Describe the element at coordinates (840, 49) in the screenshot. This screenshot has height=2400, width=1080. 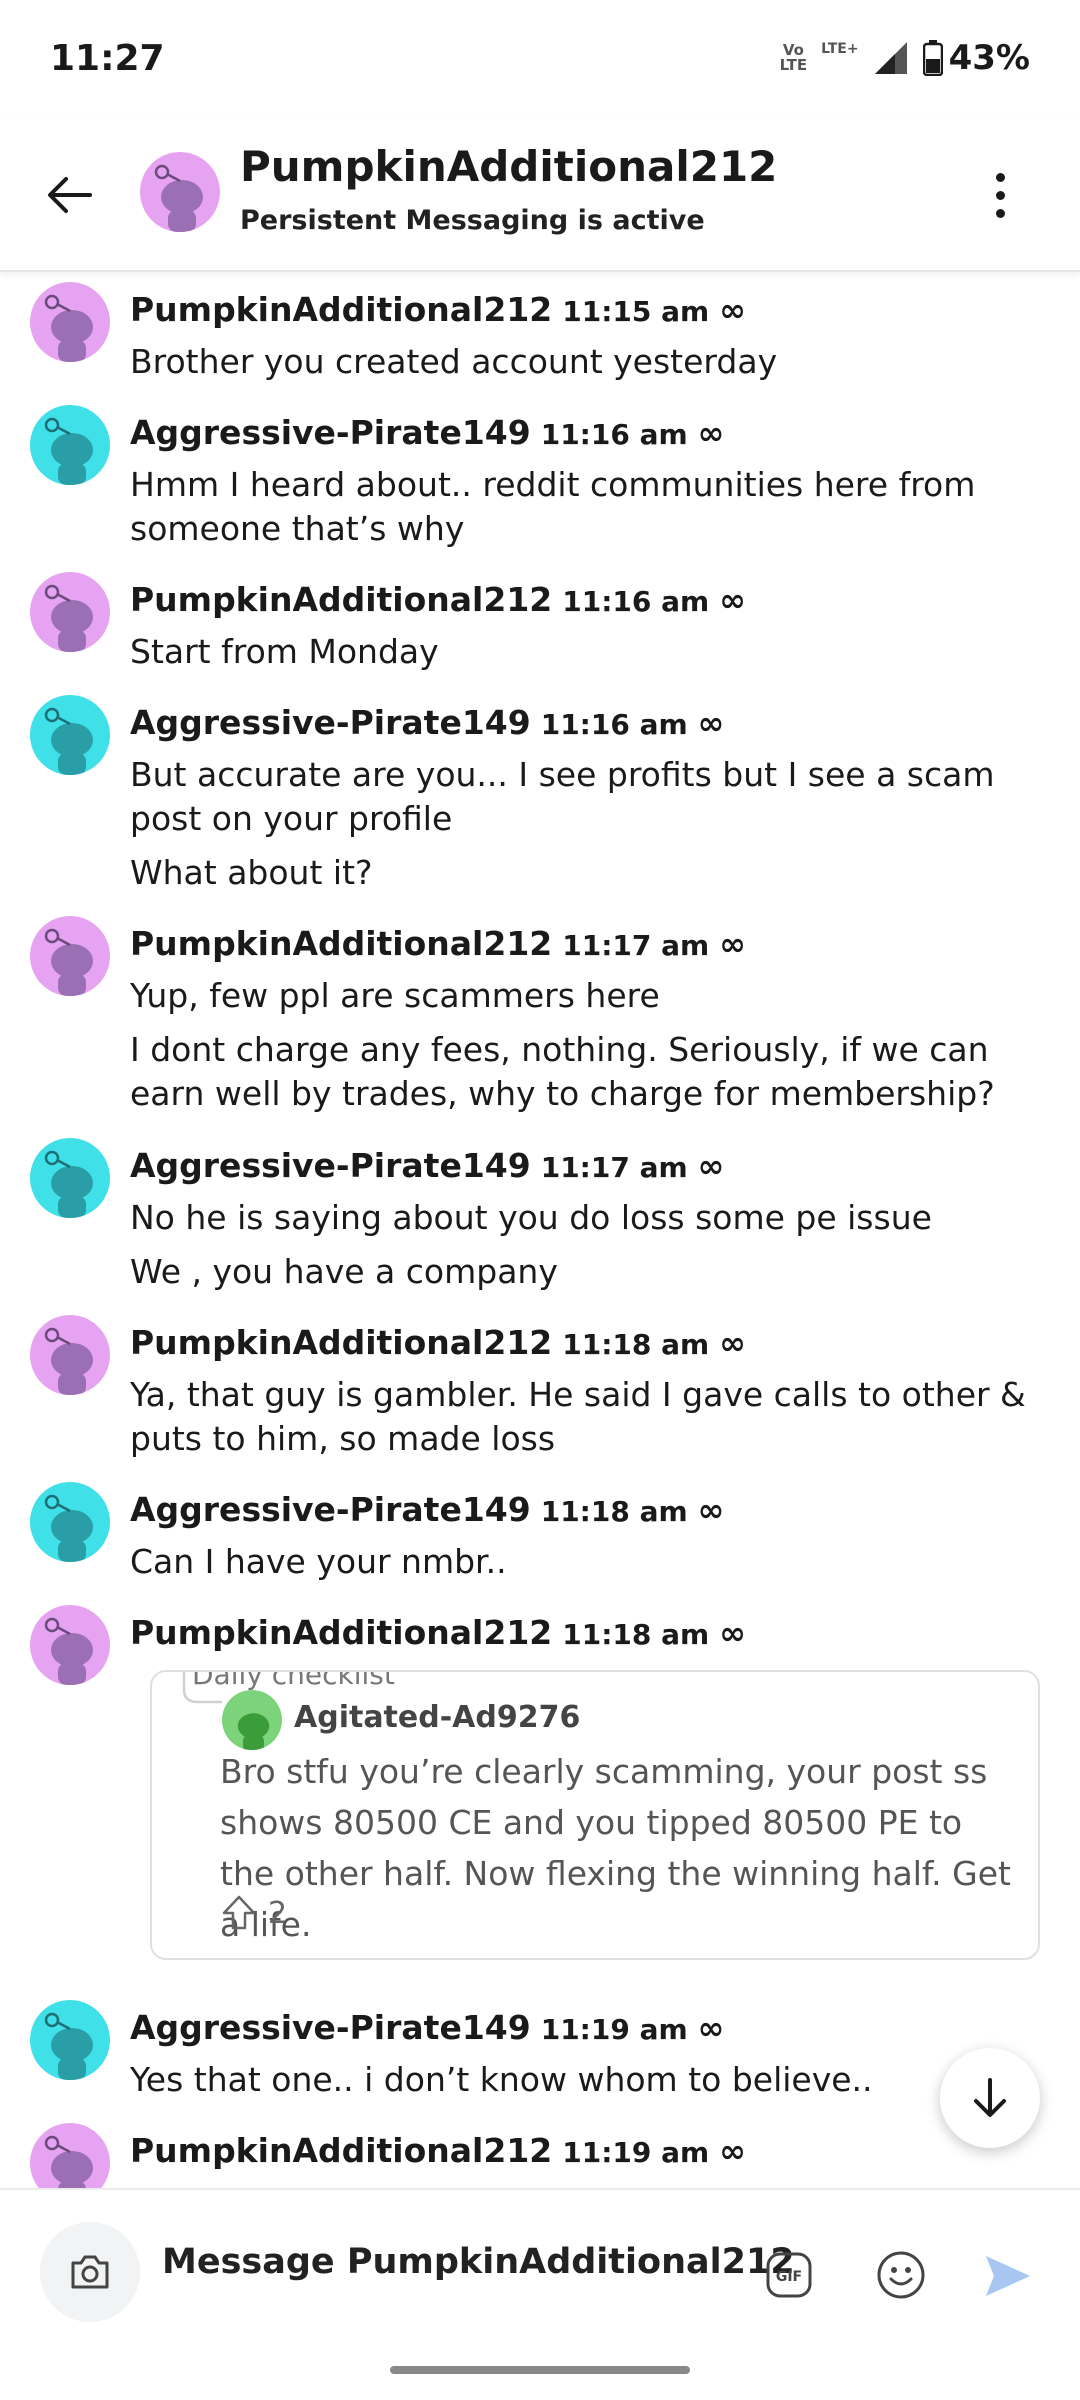
I see `lte-label: LTE+` at that location.